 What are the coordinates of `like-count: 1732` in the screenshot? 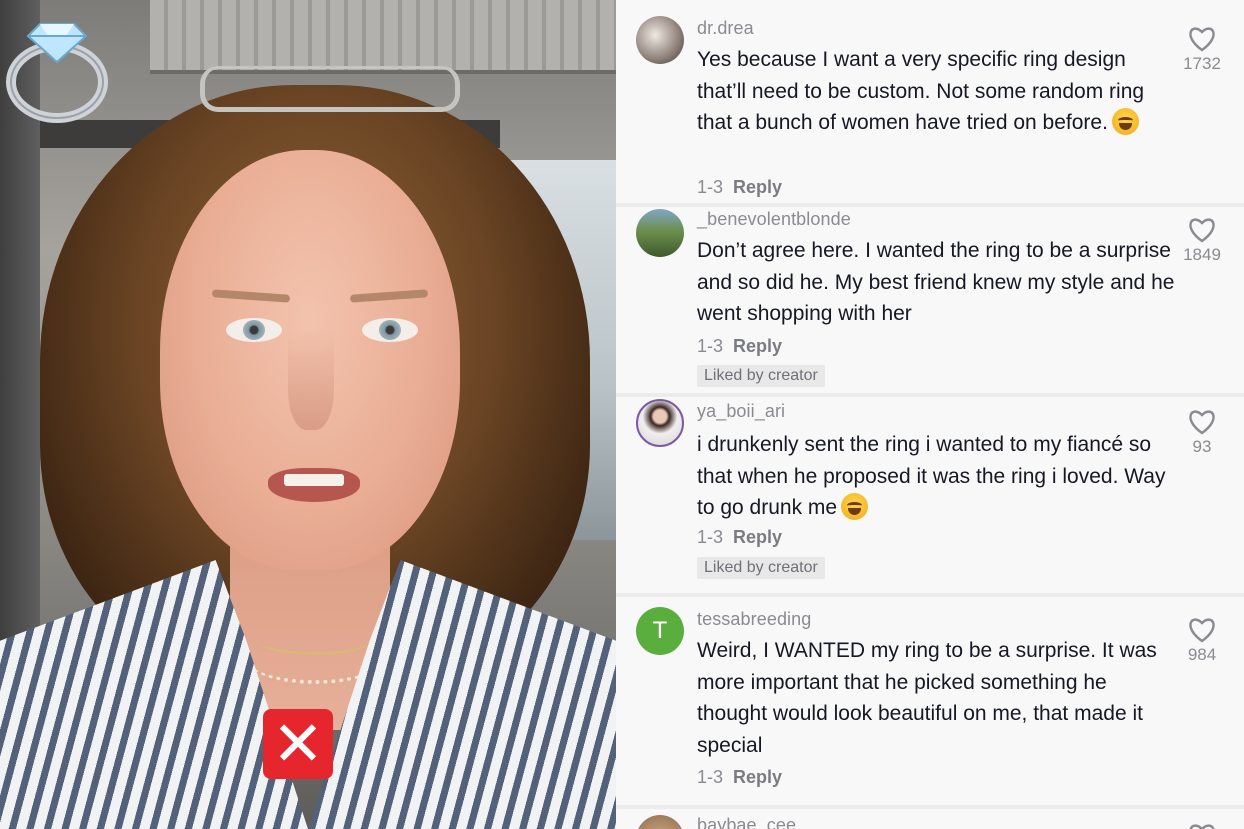 It's located at (1202, 63).